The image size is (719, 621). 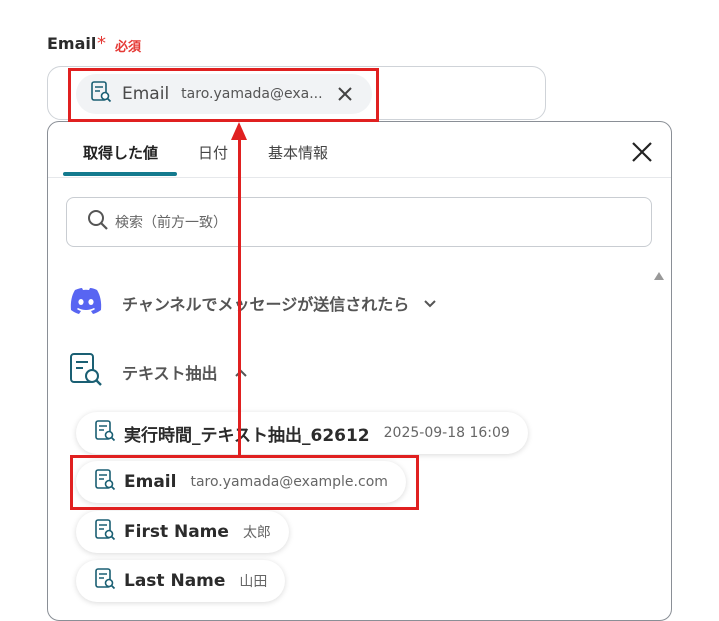 I want to click on value-item-execution-time: 実行時間_テキスト抽出_62612 2025-09-18 16:09, so click(x=302, y=433).